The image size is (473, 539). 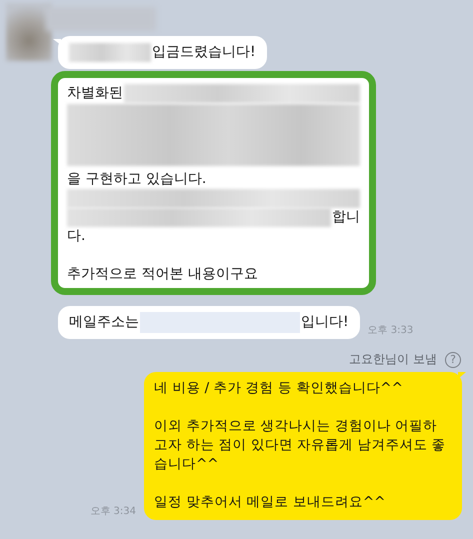 I want to click on message-text: 합니, so click(x=346, y=217).